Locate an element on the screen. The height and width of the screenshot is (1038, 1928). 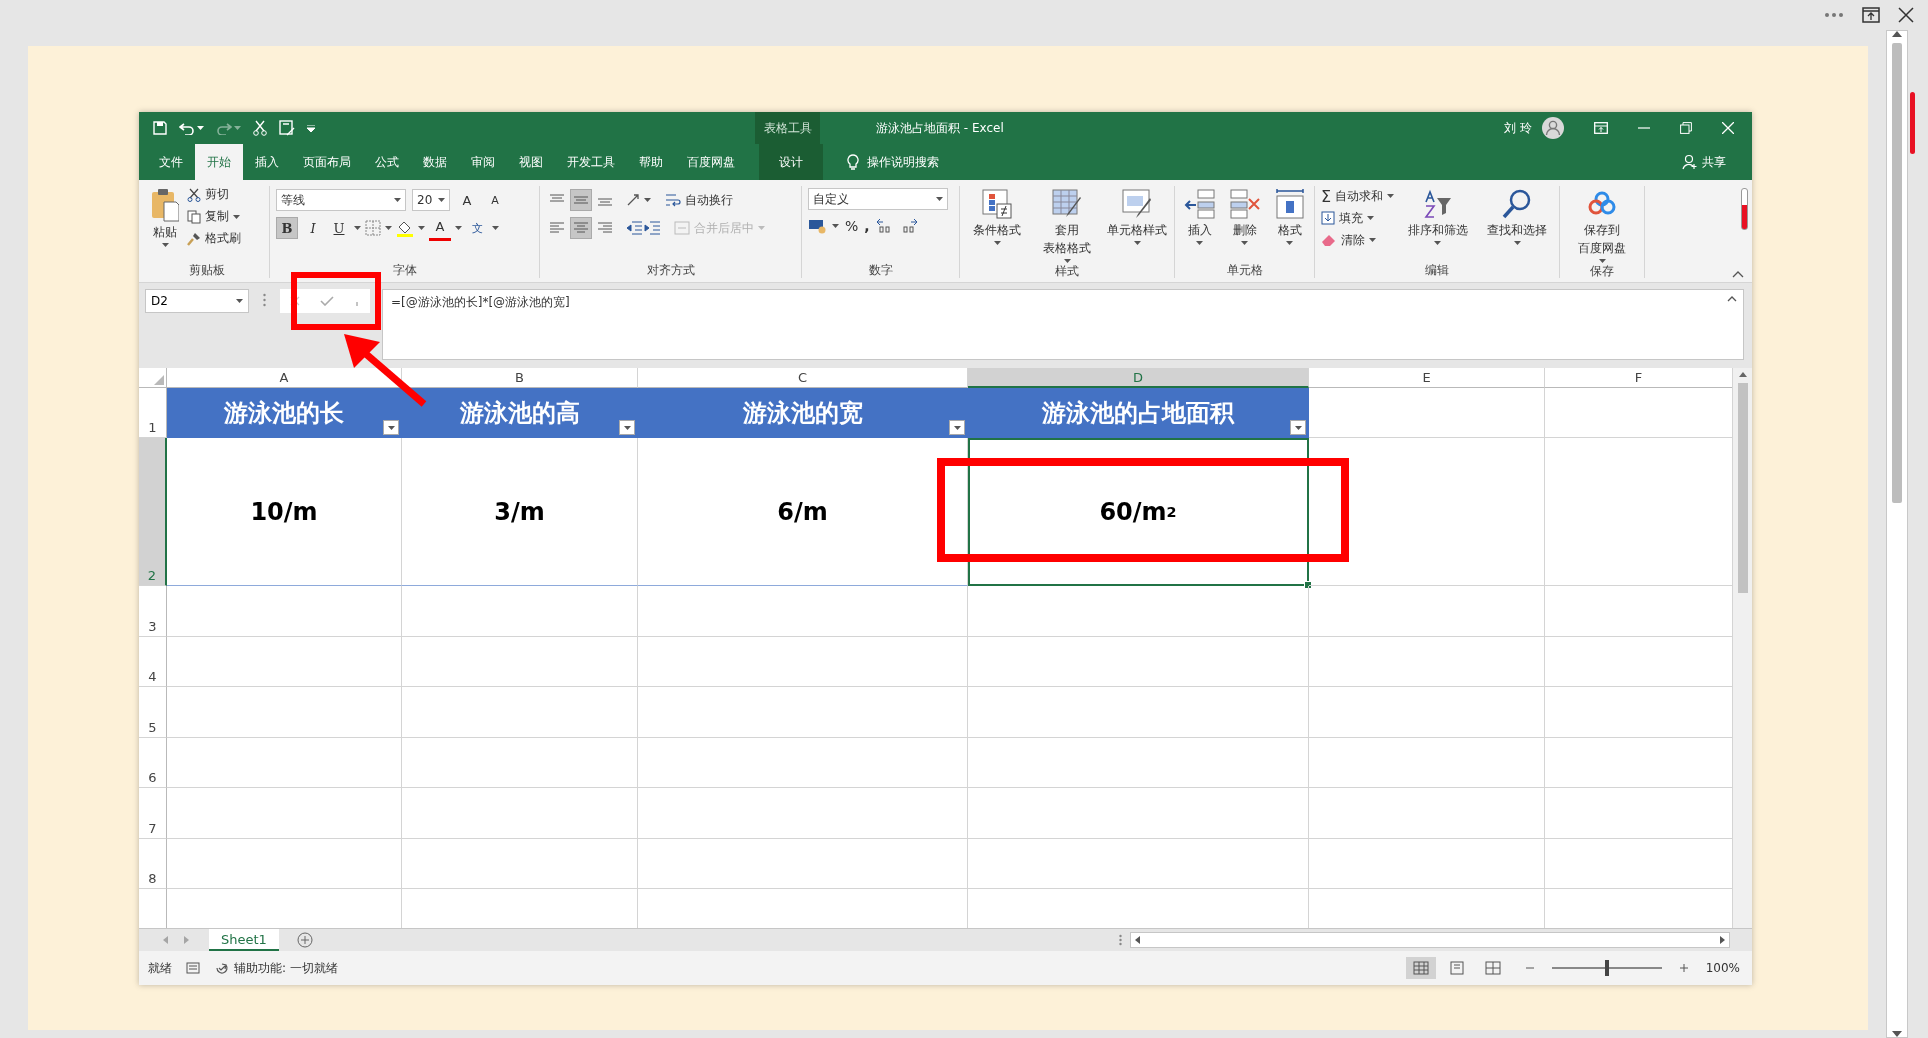
shrink-font-button: A is located at coordinates (495, 200).